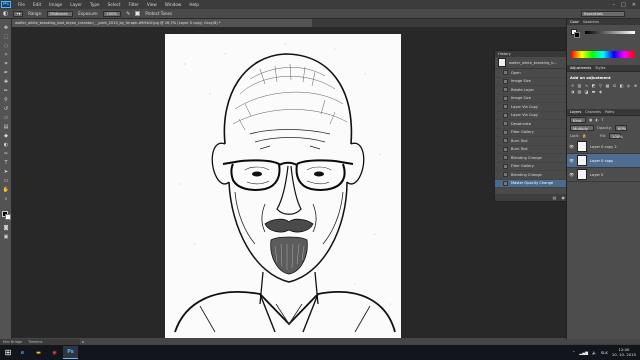  What do you see at coordinates (6, 100) in the screenshot?
I see `clone-stamp-tool-icon: ⚲` at bounding box center [6, 100].